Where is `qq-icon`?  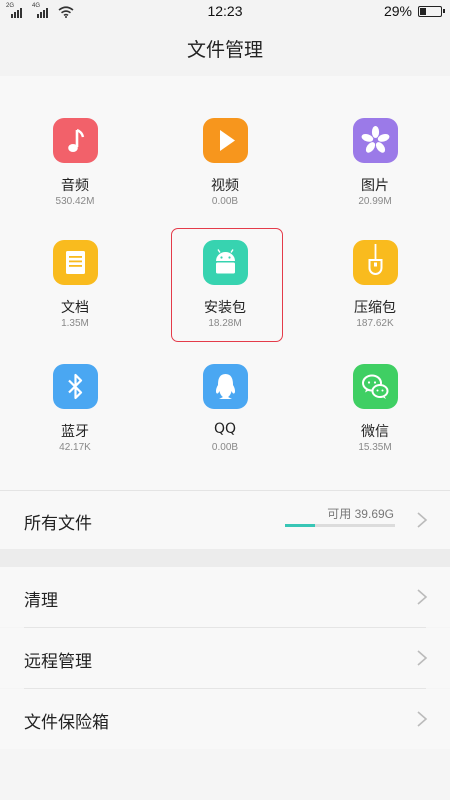
qq-icon is located at coordinates (225, 386).